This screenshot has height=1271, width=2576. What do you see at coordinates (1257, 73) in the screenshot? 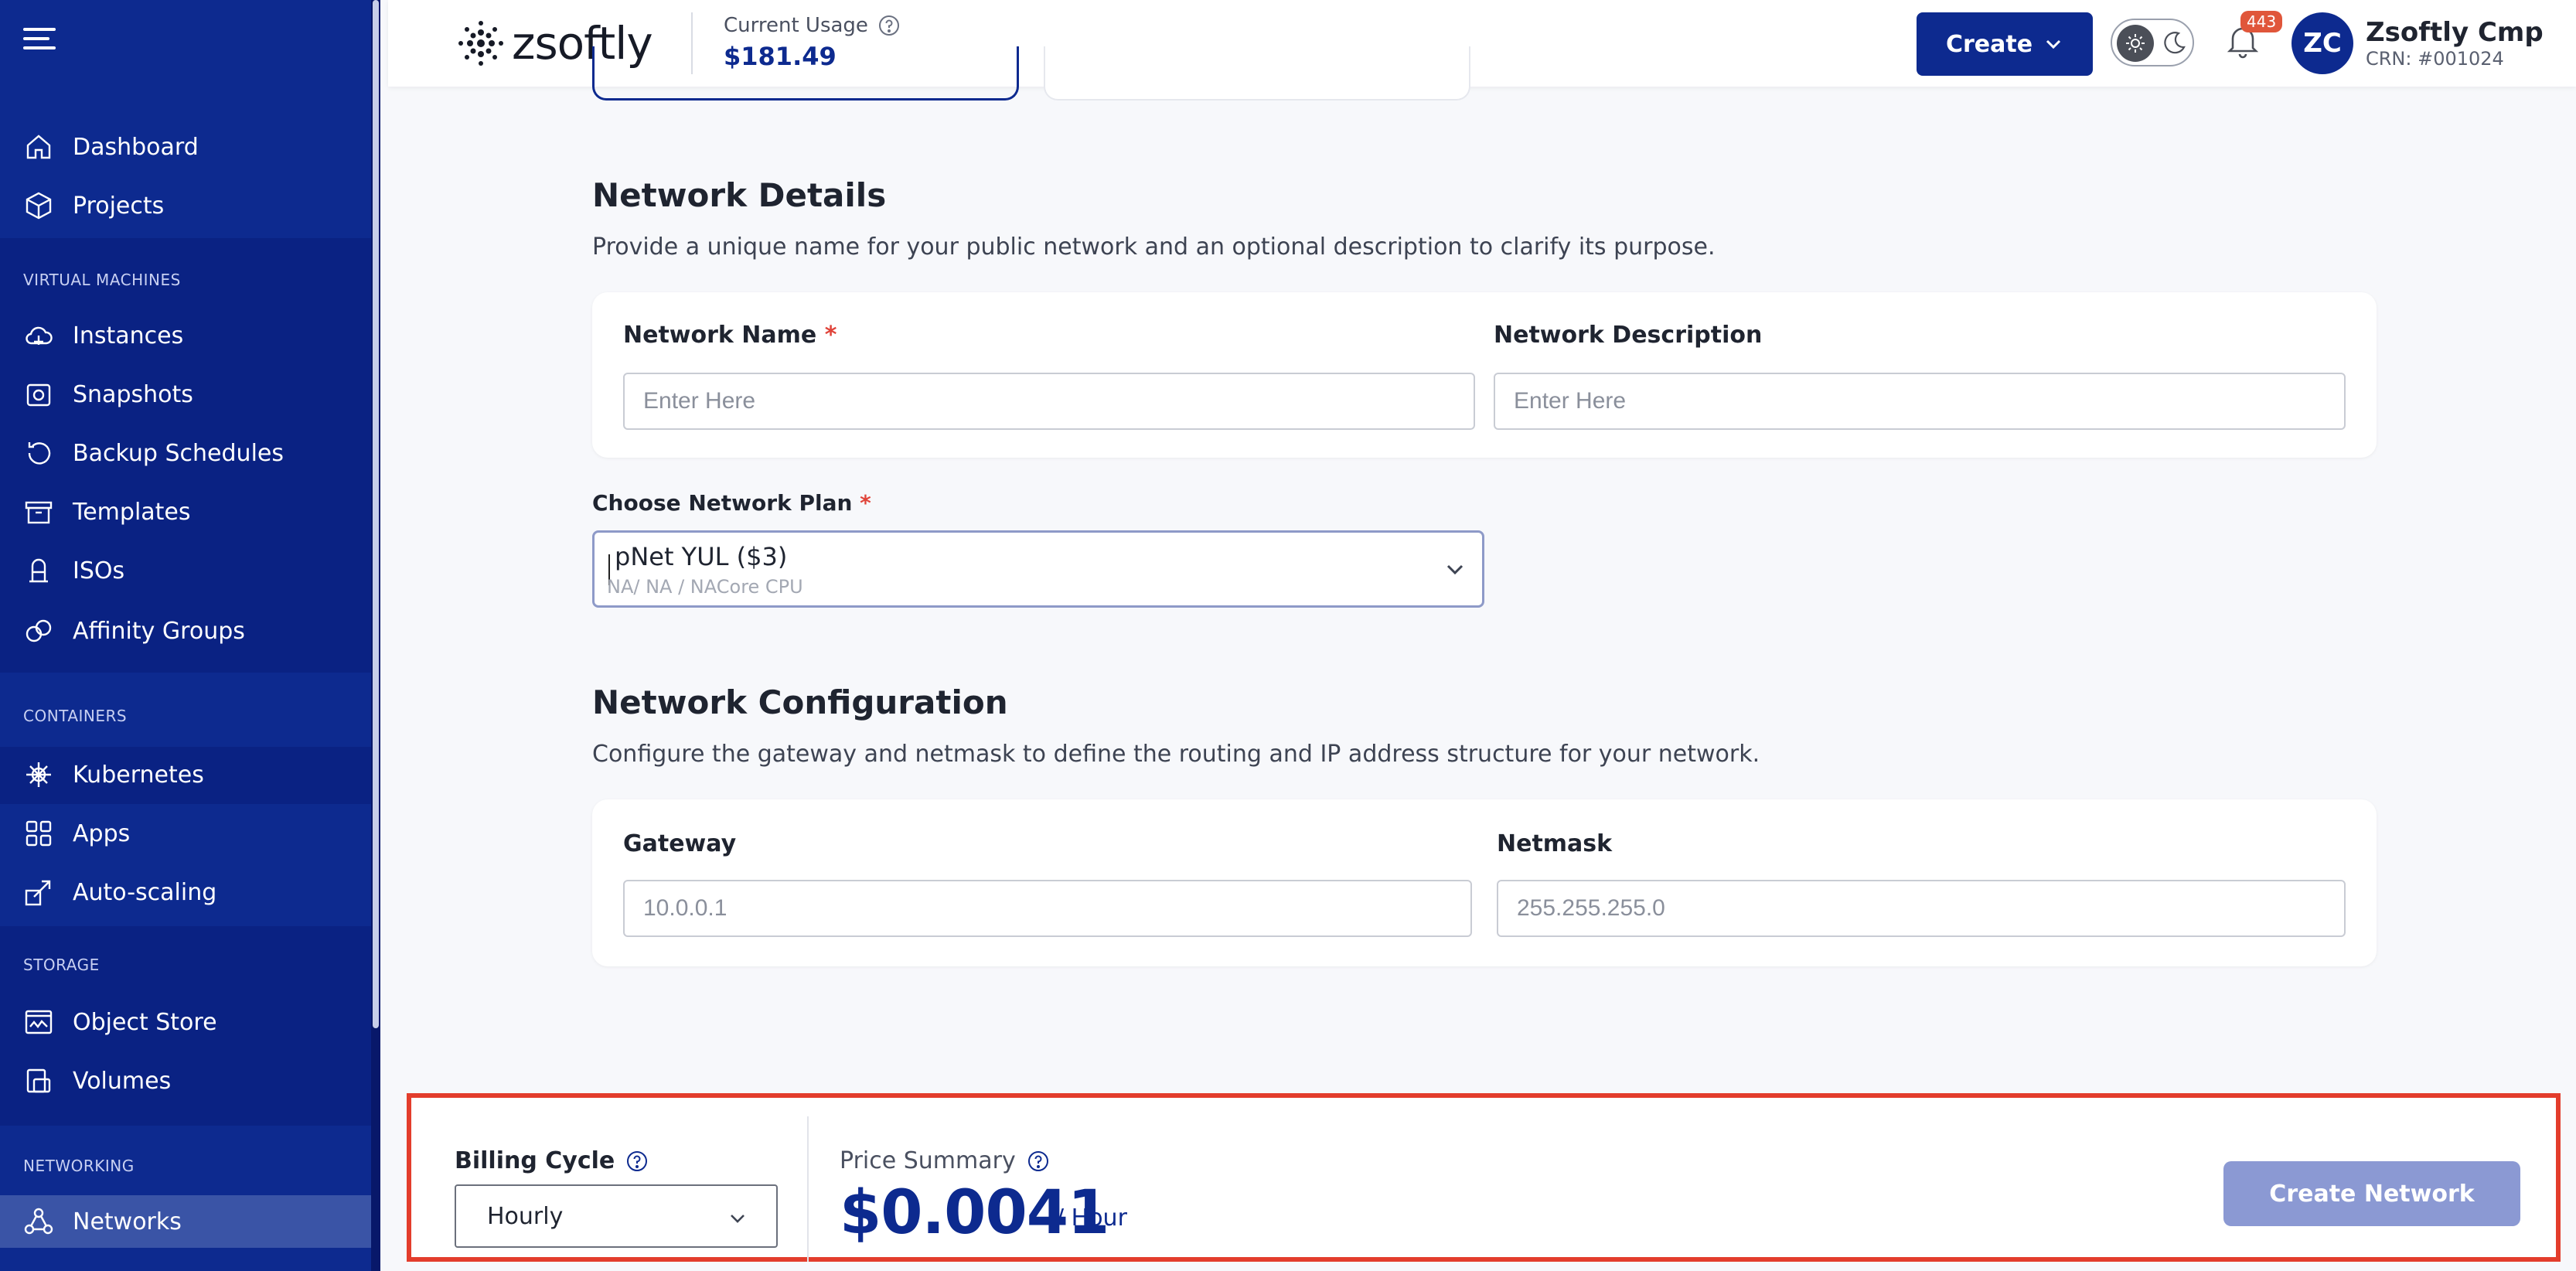
I see `plan-card` at bounding box center [1257, 73].